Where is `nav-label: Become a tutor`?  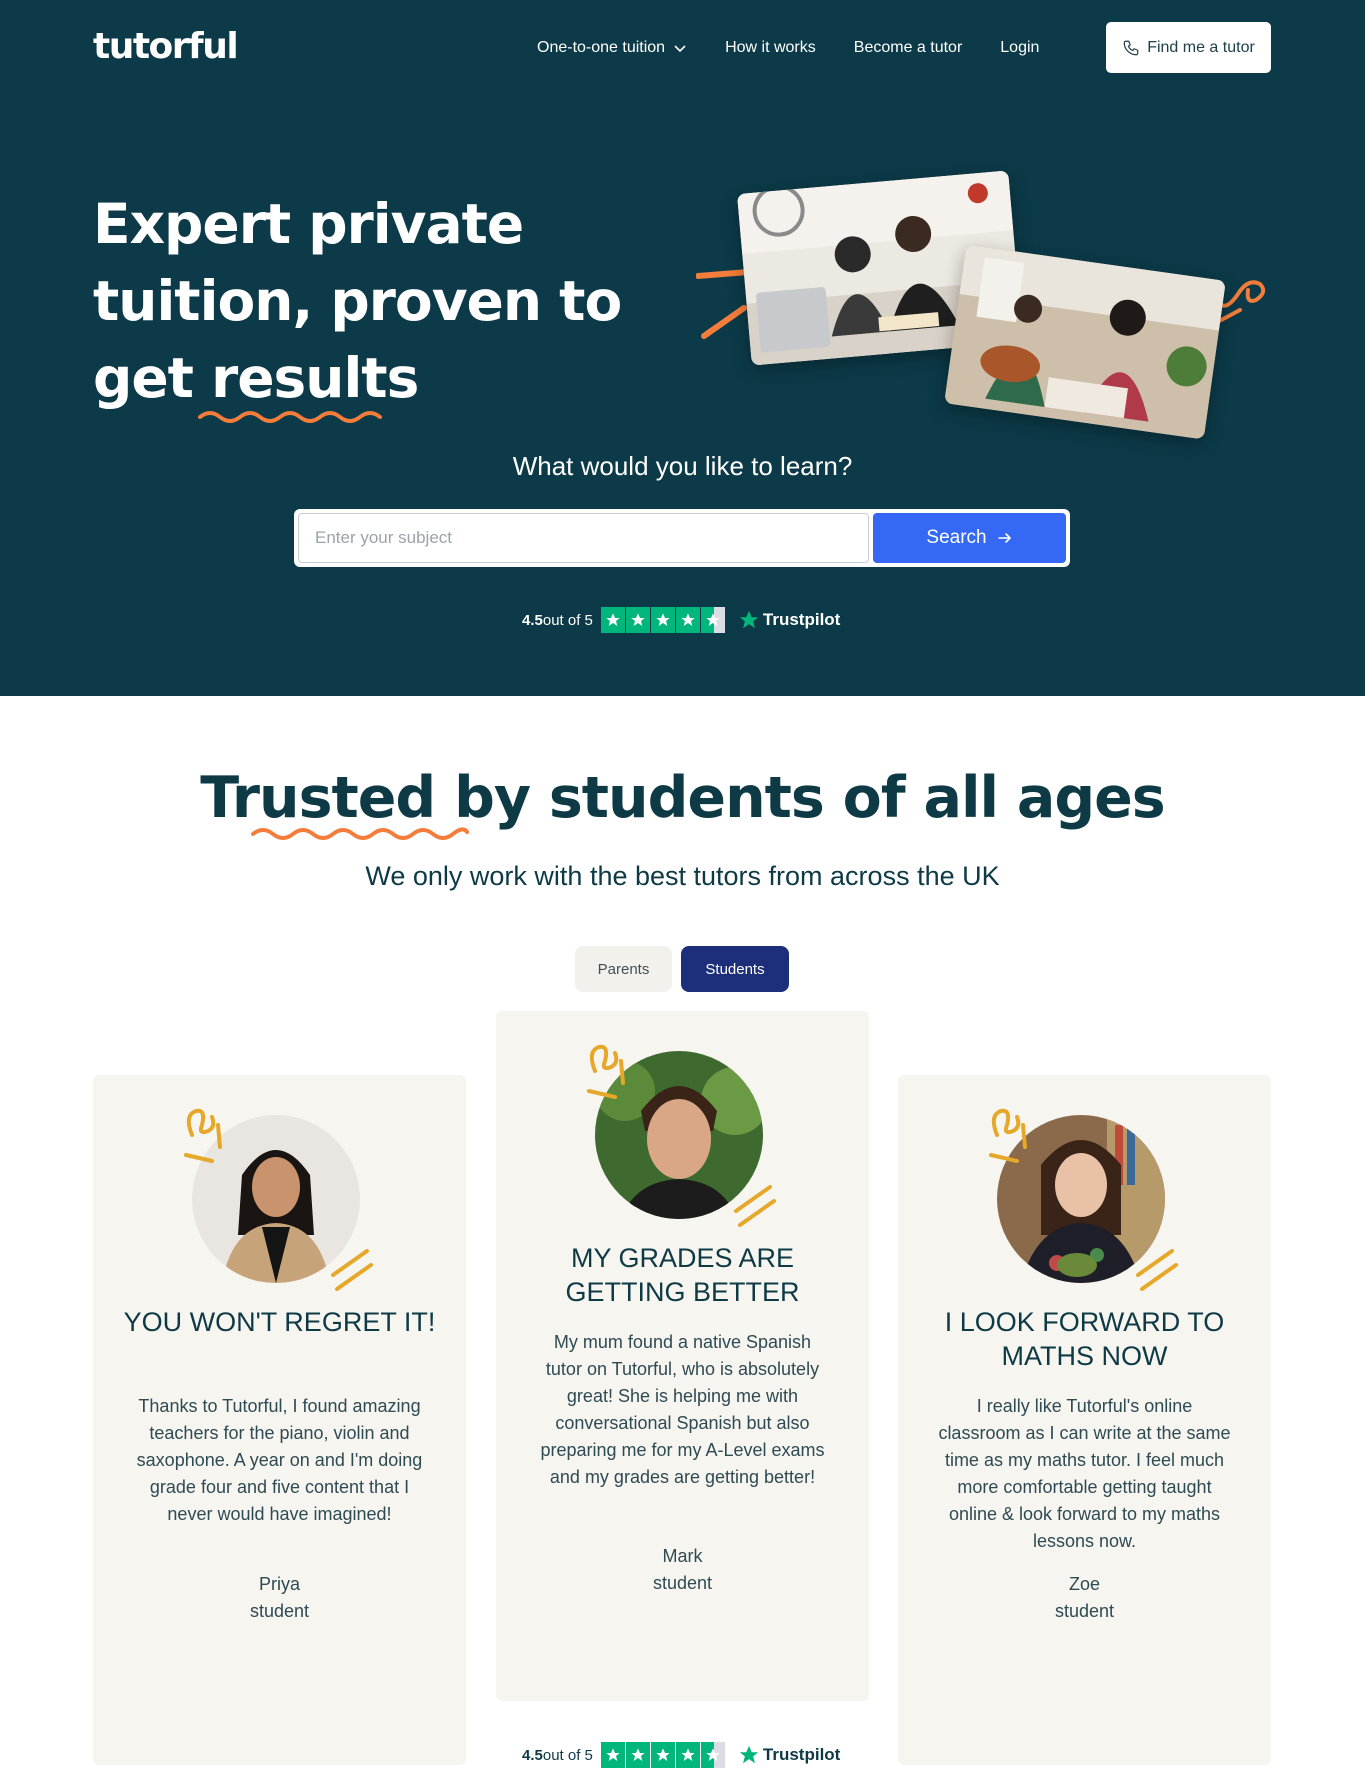
nav-label: Become a tutor is located at coordinates (908, 47).